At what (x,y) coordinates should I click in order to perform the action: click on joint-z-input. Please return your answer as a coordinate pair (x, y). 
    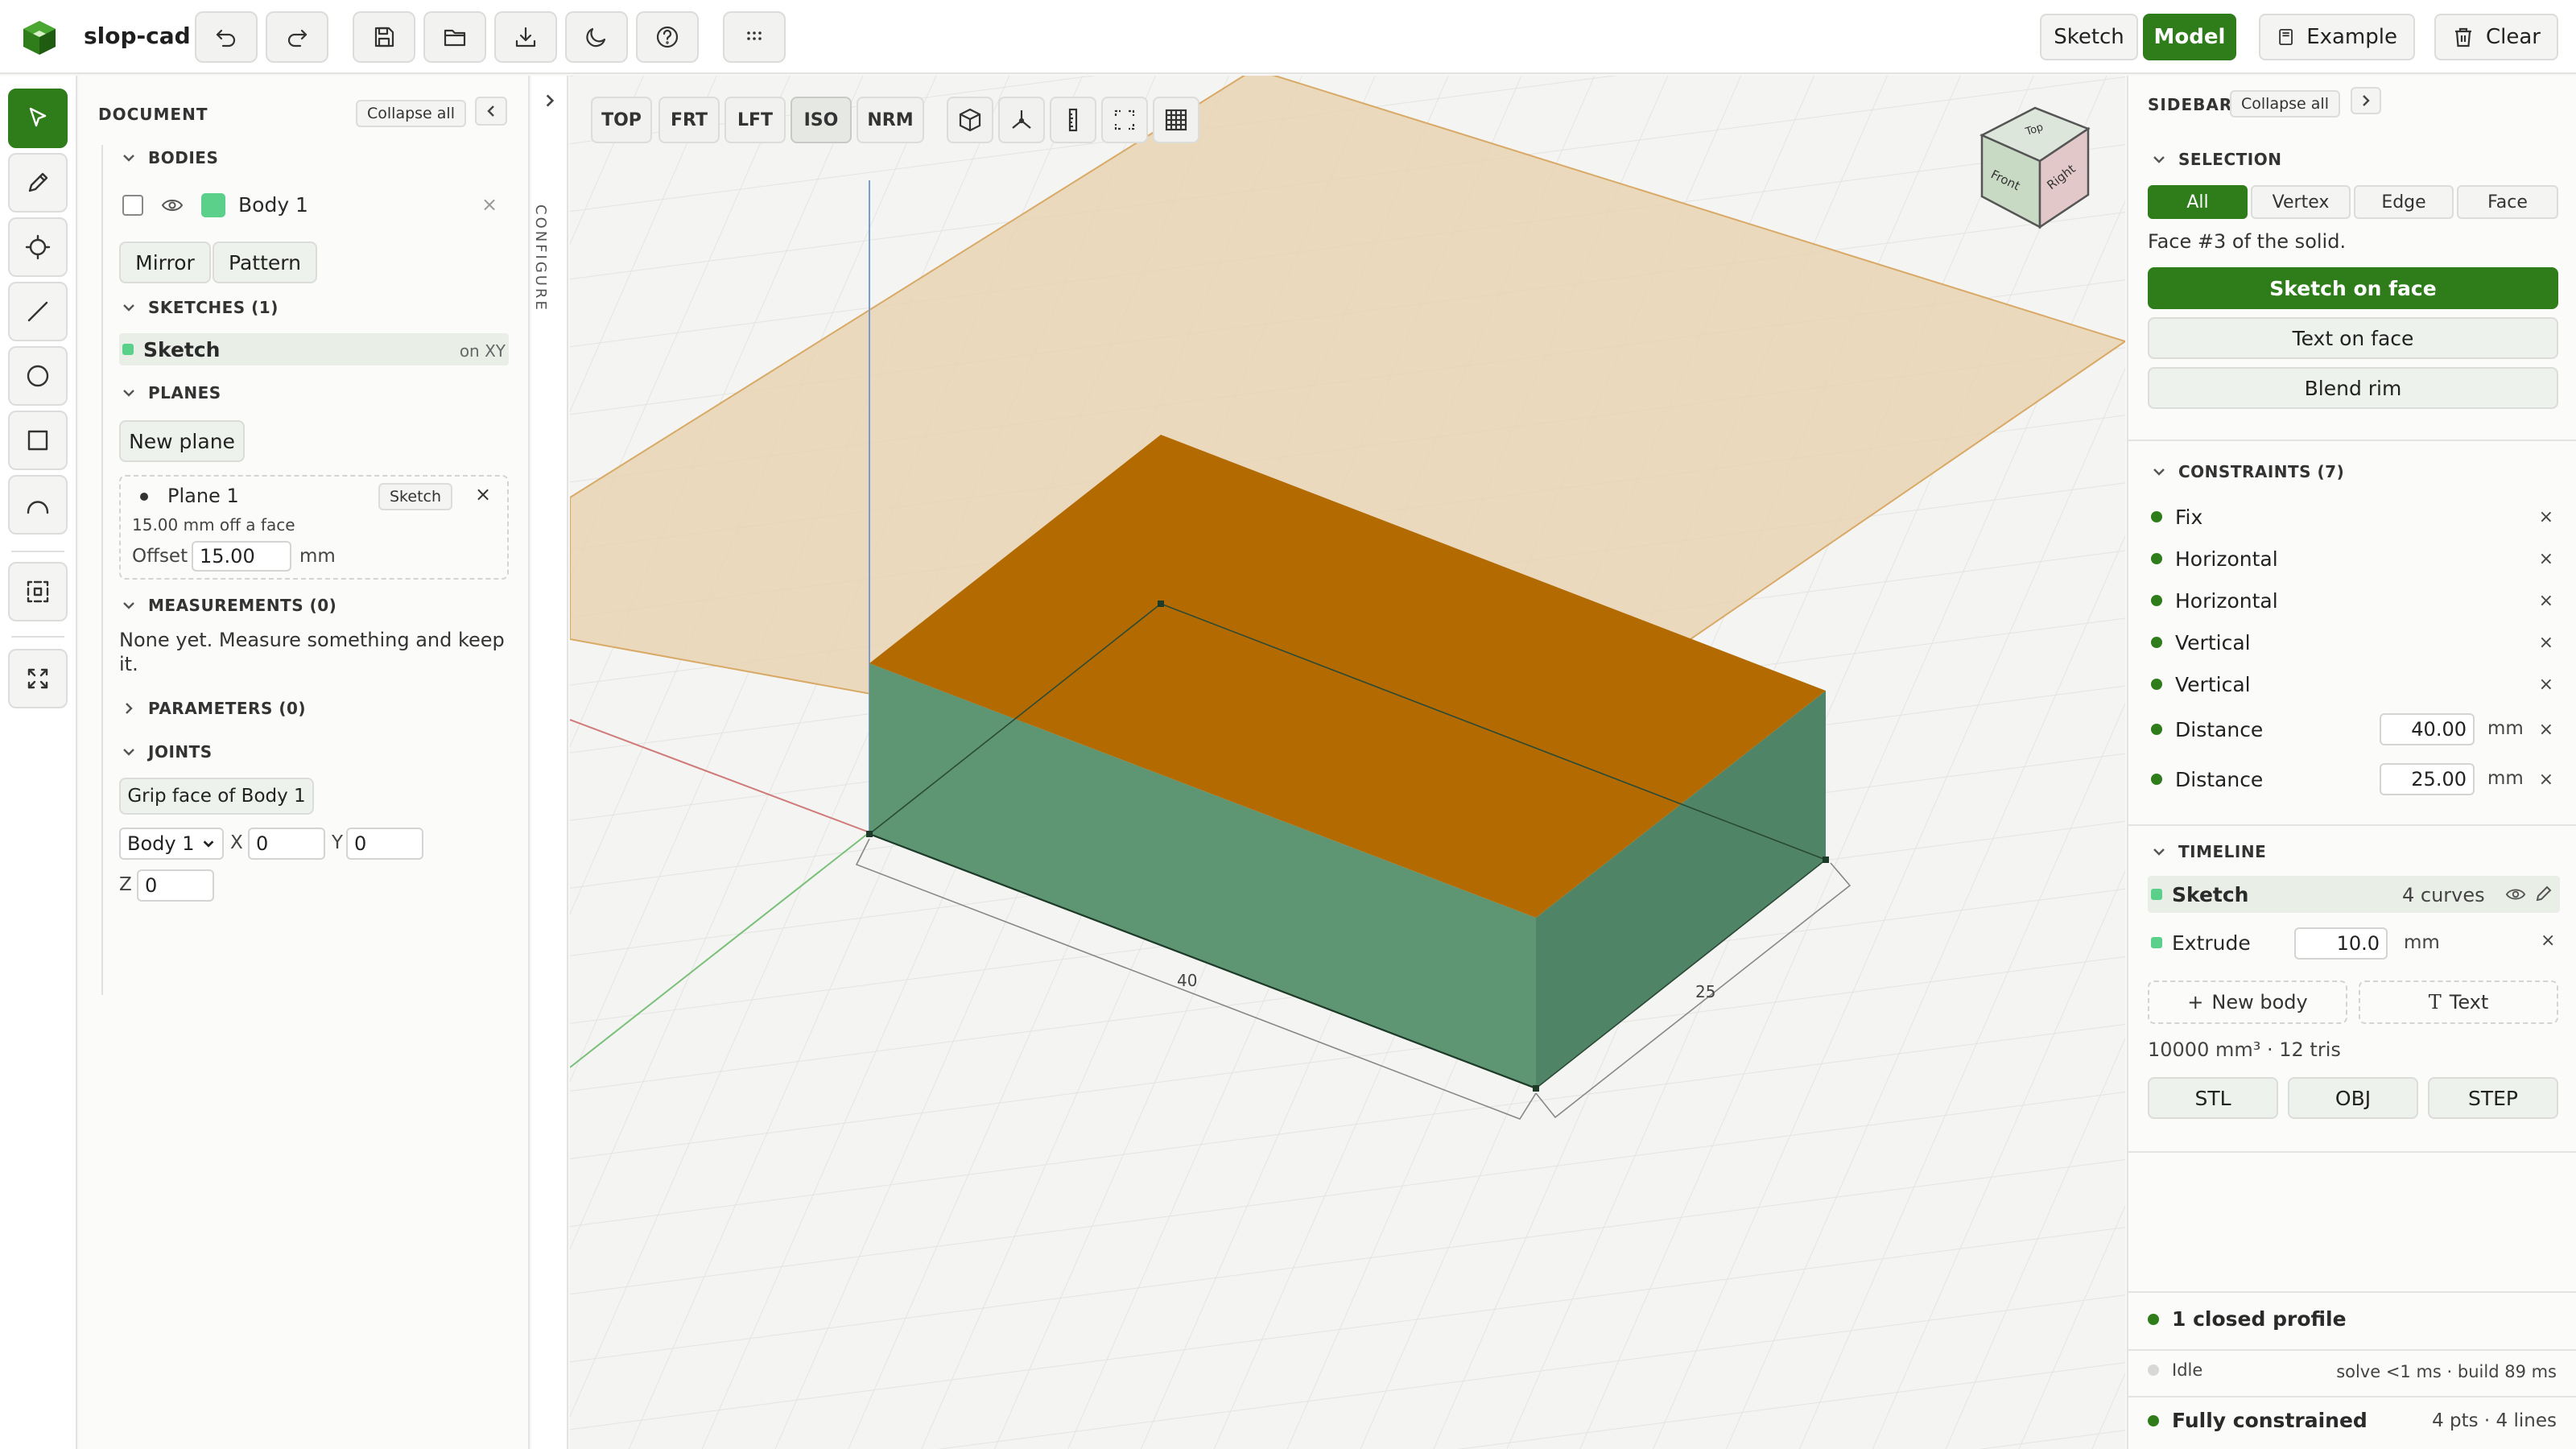
    Looking at the image, I should click on (175, 885).